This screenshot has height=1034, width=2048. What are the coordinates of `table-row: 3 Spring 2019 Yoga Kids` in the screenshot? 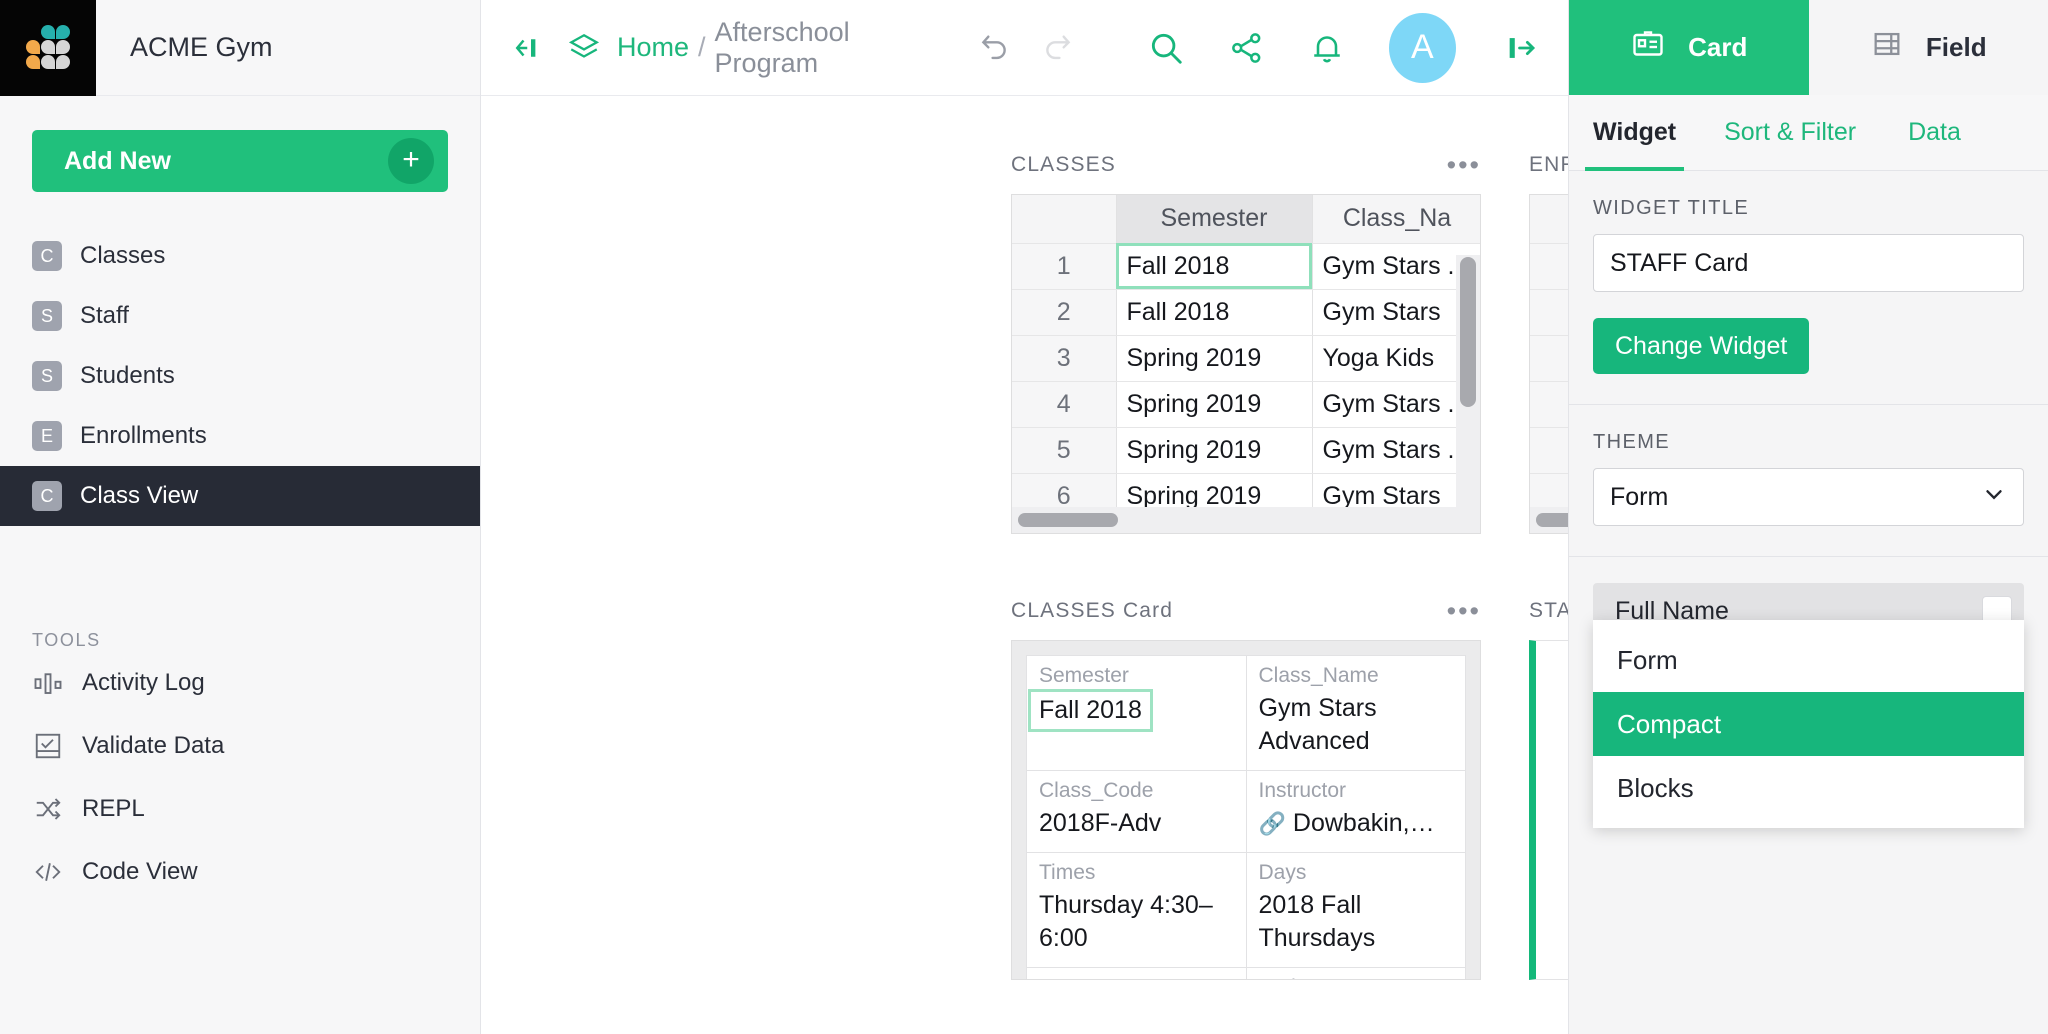 It's located at (1246, 358).